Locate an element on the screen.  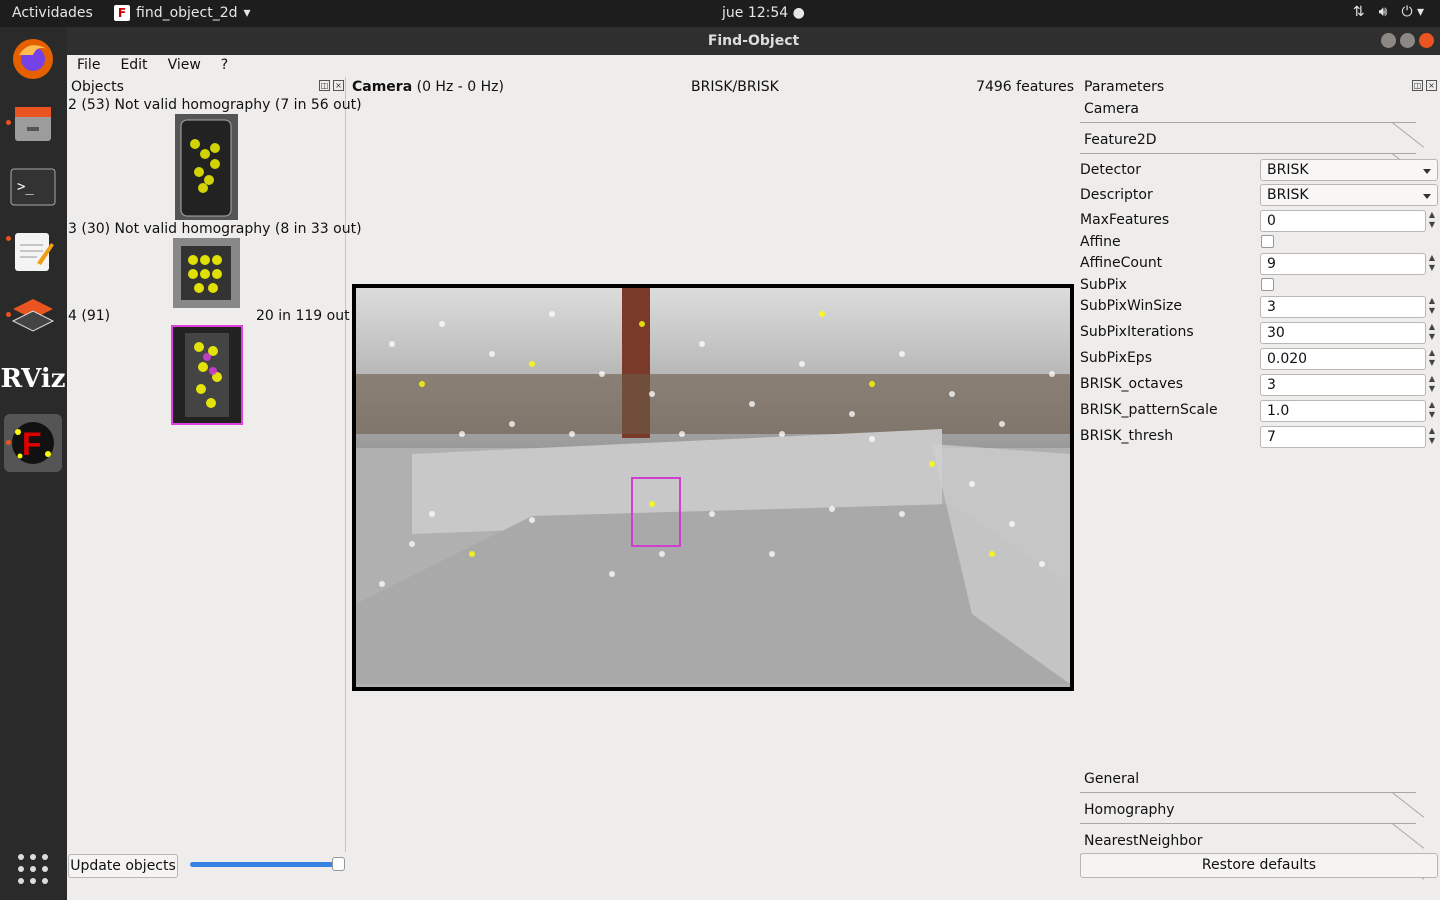
system-tray: ⇅ 🔊︎ ⏻ ▾ is located at coordinates (1388, 12).